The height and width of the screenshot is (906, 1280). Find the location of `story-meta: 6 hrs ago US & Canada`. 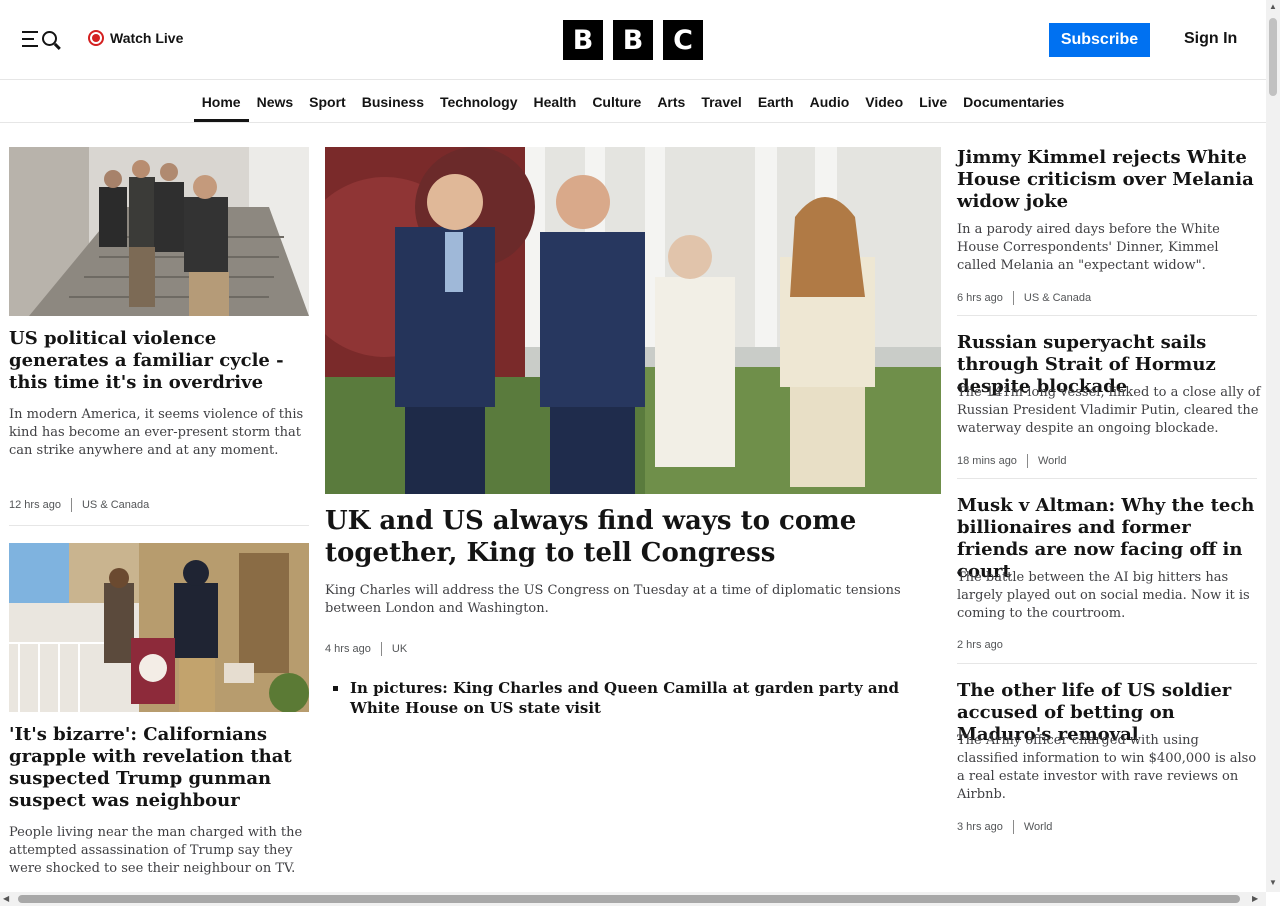

story-meta: 6 hrs ago US & Canada is located at coordinates (1024, 298).